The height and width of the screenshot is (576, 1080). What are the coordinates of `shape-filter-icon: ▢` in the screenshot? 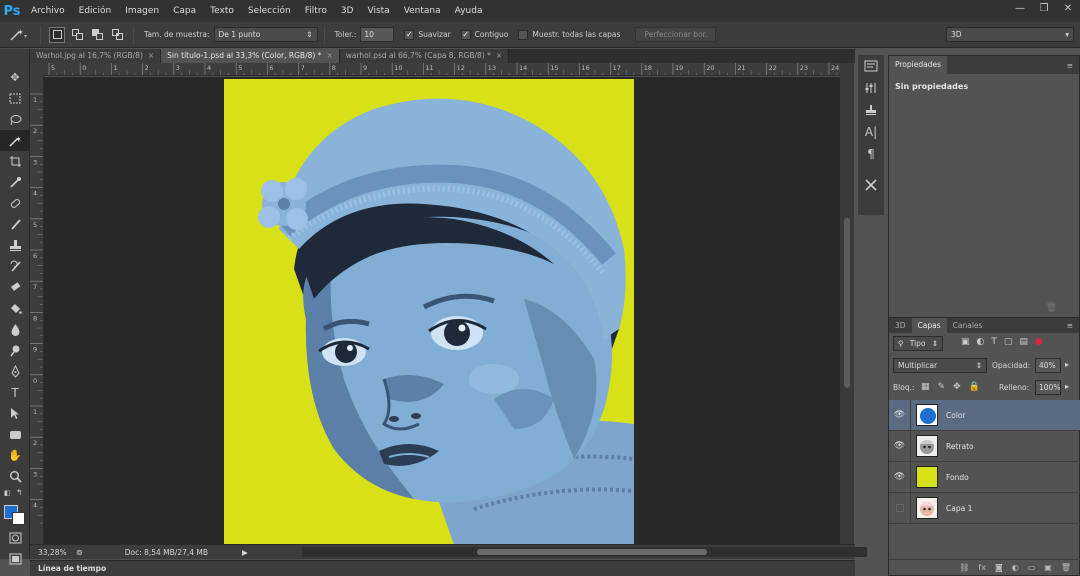 It's located at (1008, 342).